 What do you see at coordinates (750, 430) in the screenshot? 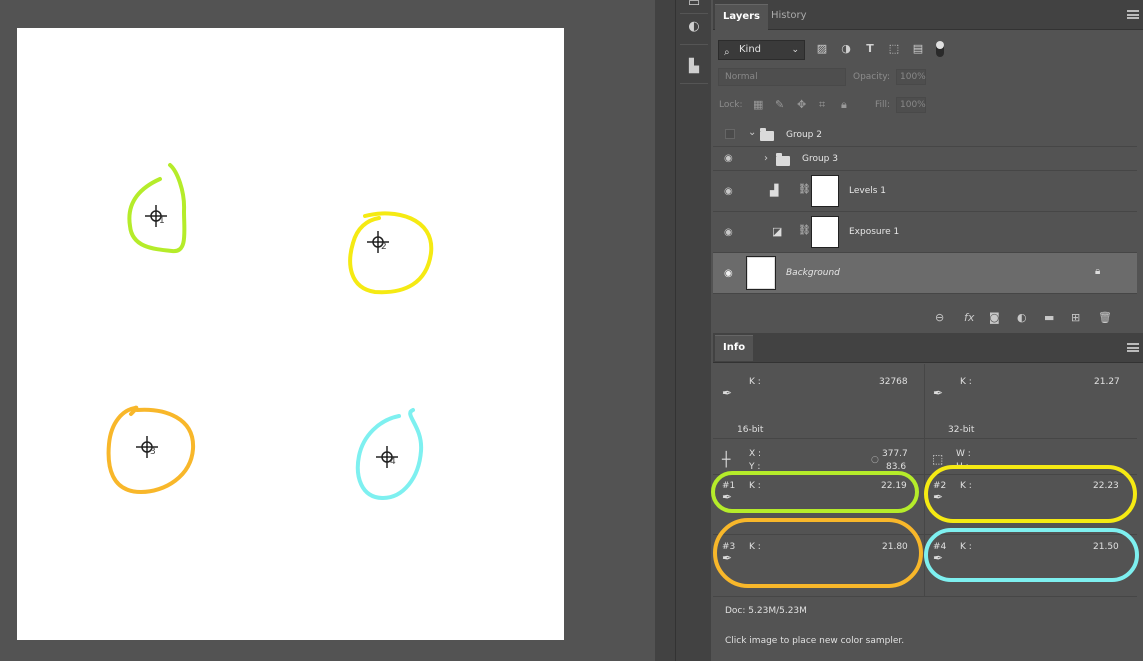
I see `primary-bit-depth: 16-bit` at bounding box center [750, 430].